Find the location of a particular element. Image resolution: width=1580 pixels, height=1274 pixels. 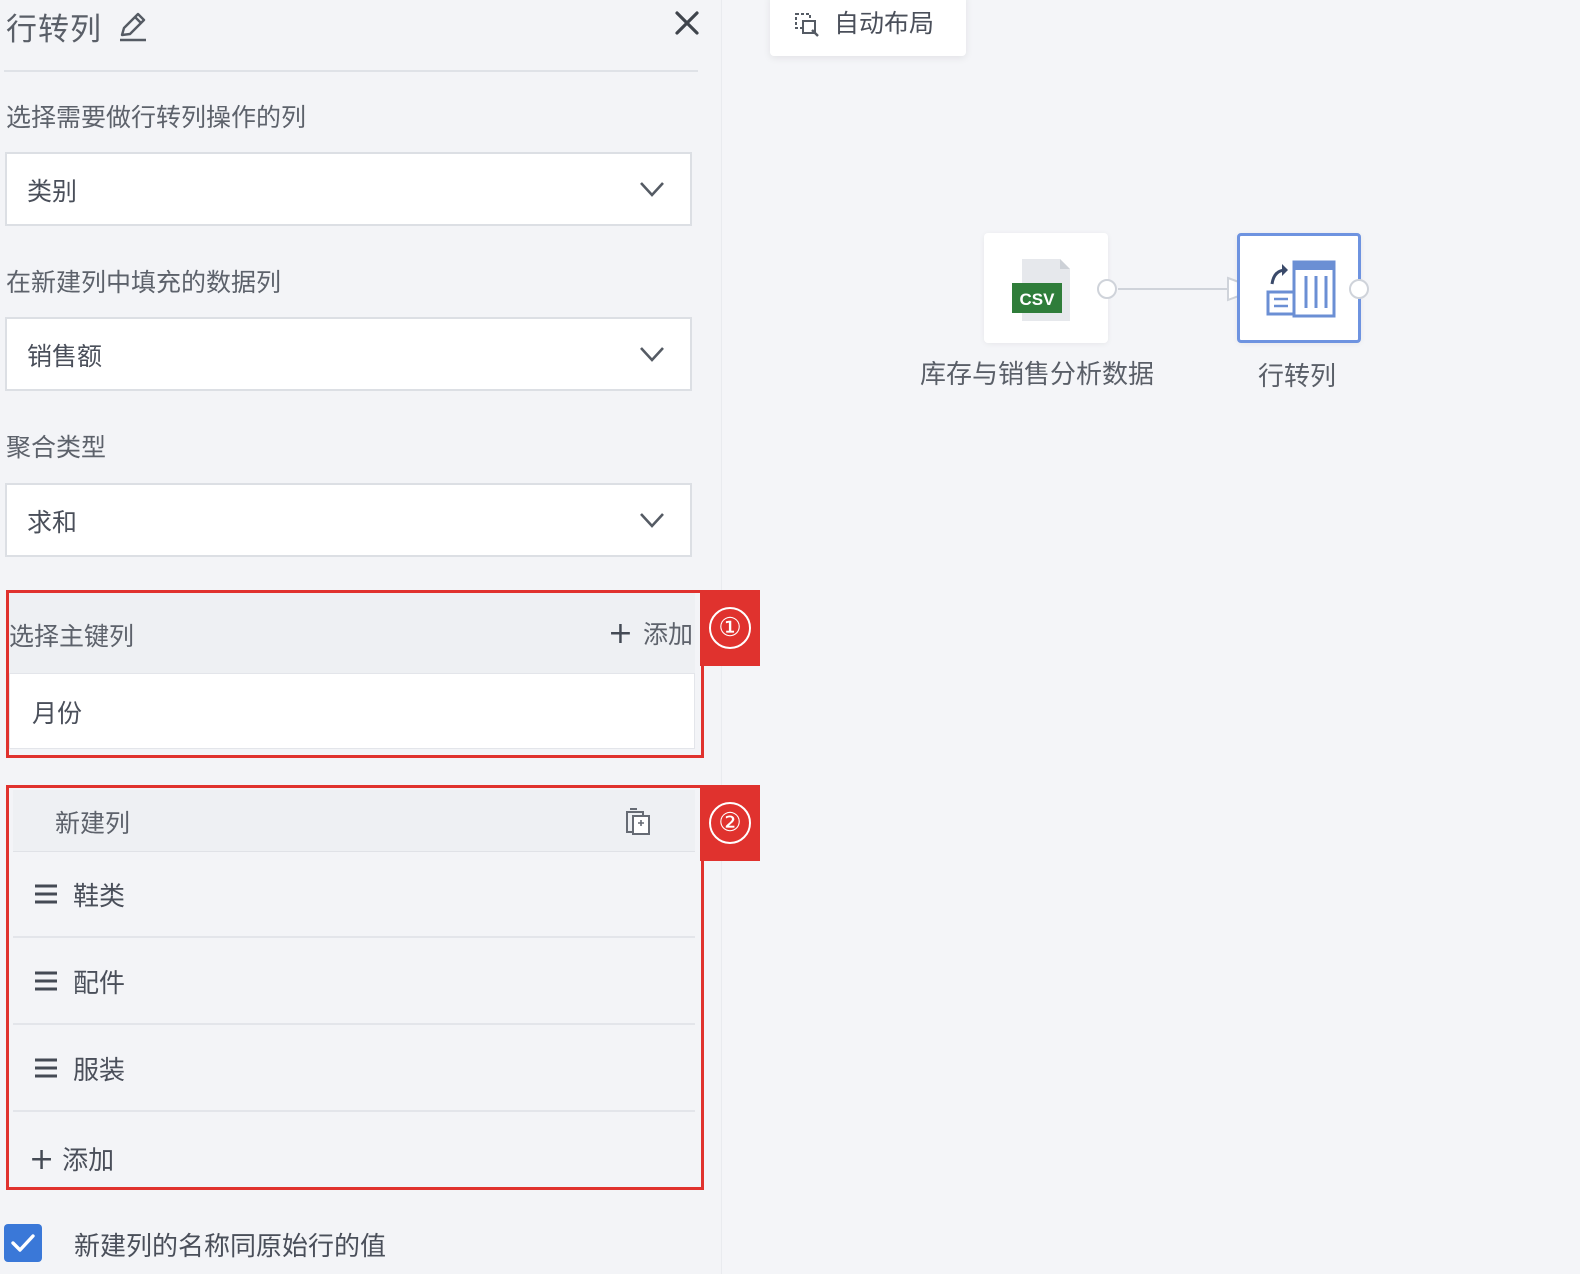

annotation-badge-2: ② is located at coordinates (730, 823).